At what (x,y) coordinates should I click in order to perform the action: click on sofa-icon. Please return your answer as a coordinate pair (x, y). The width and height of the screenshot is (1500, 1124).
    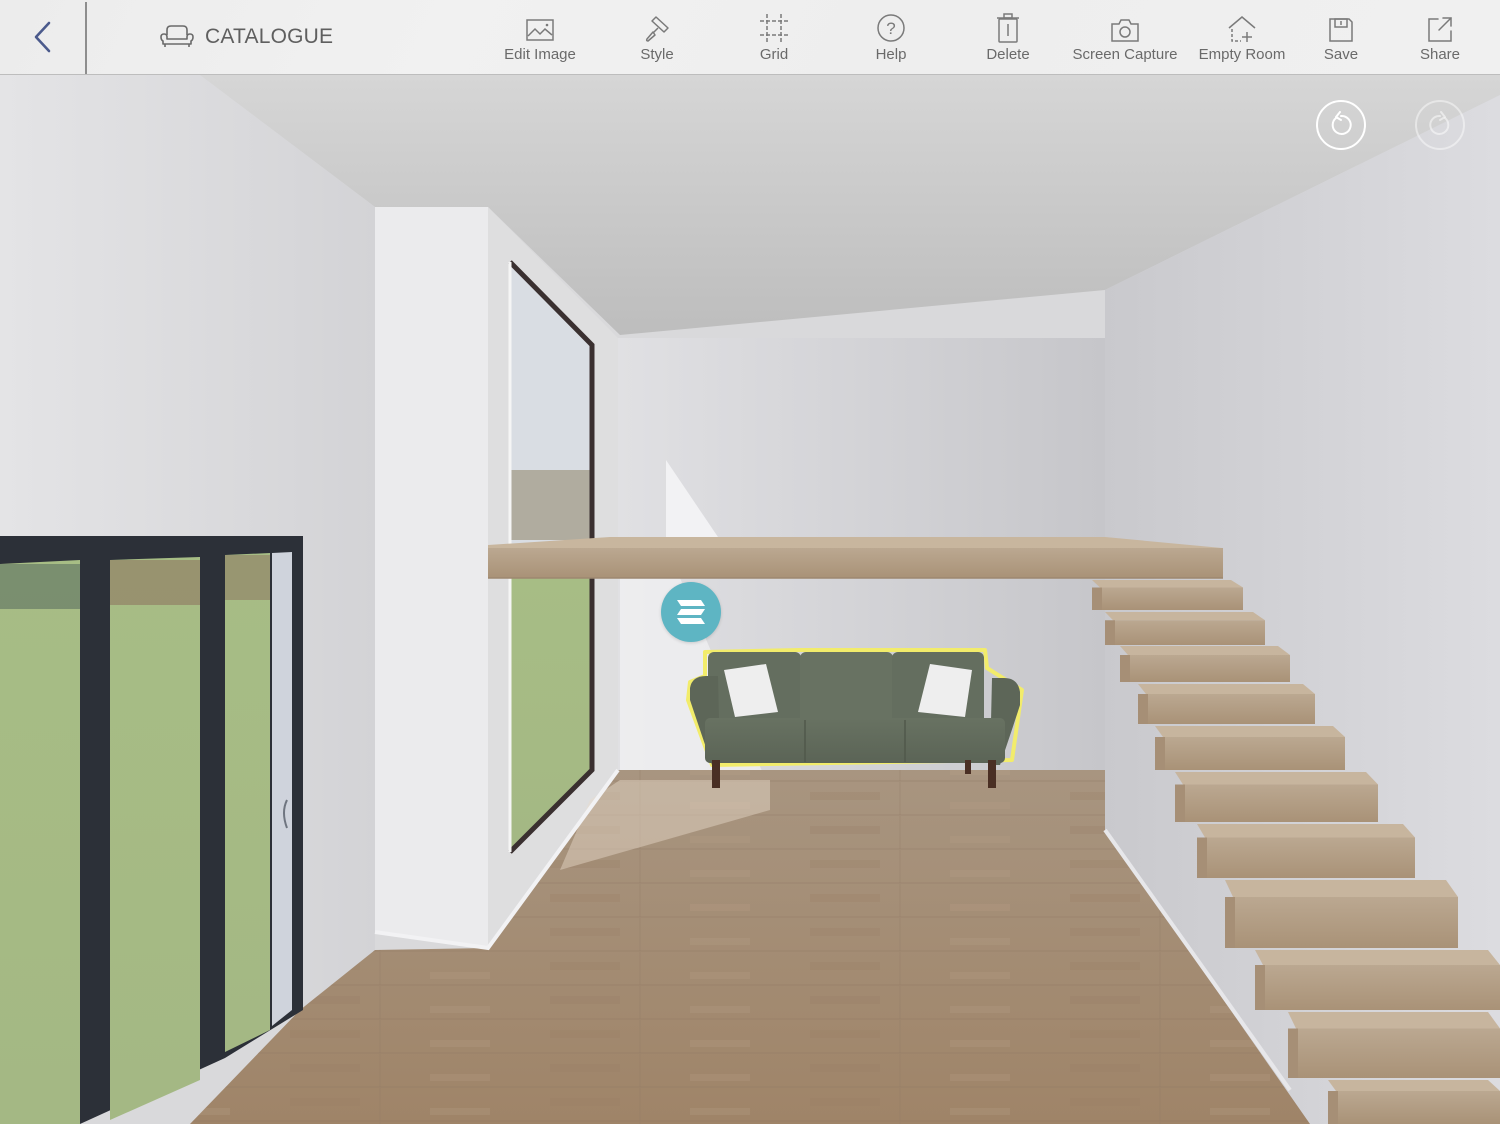
    Looking at the image, I should click on (177, 36).